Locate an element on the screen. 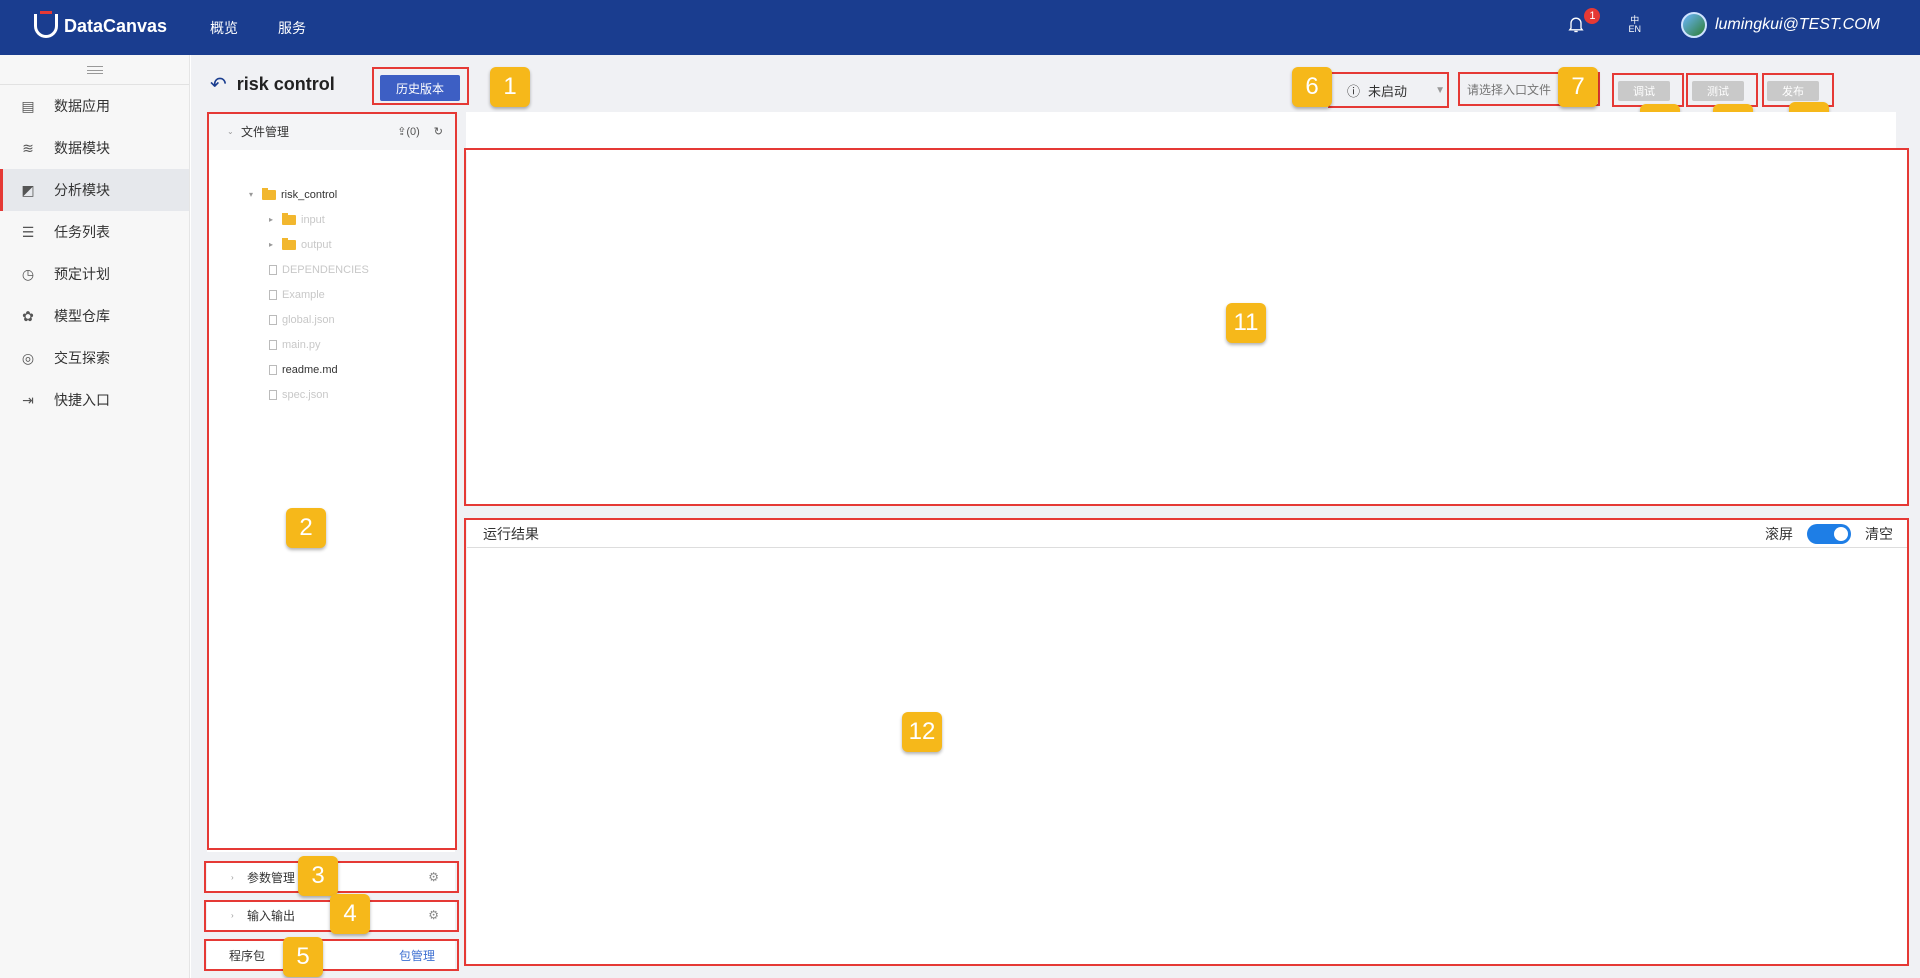 The height and width of the screenshot is (978, 1920). top-nav: 概览 服务 is located at coordinates (258, 28).